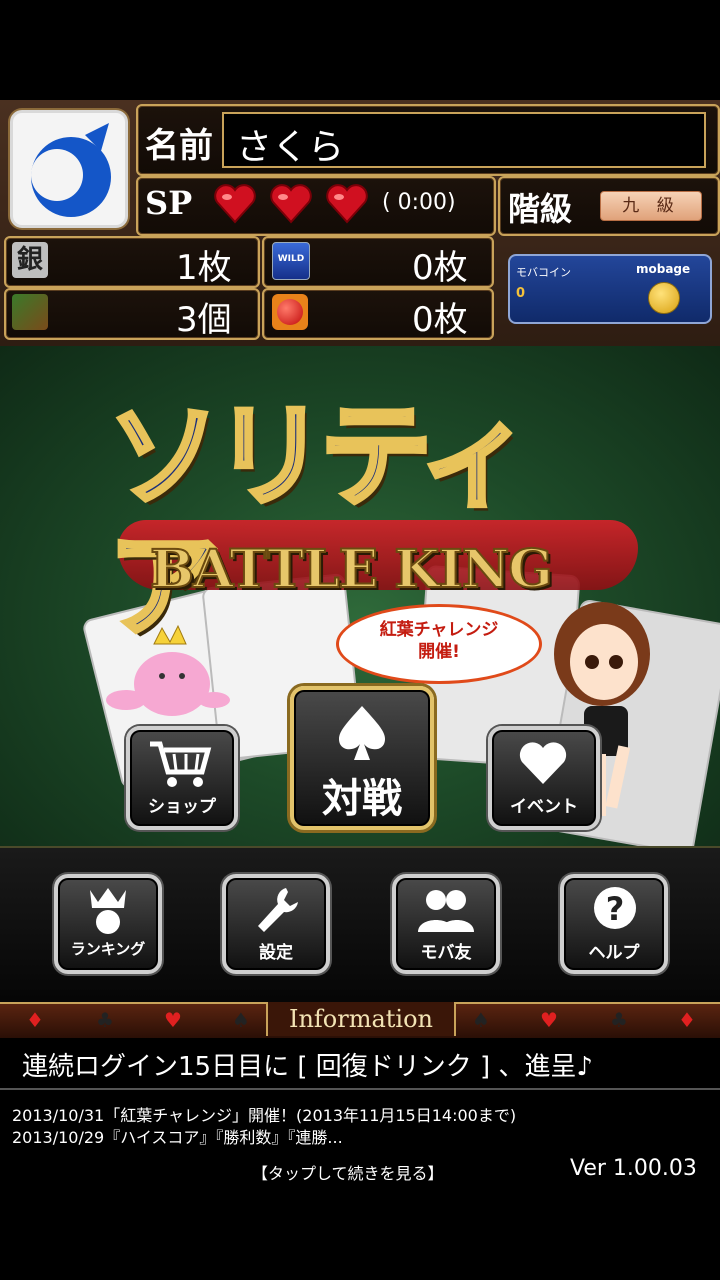 The height and width of the screenshot is (1280, 720). I want to click on name-field: さくら, so click(464, 140).